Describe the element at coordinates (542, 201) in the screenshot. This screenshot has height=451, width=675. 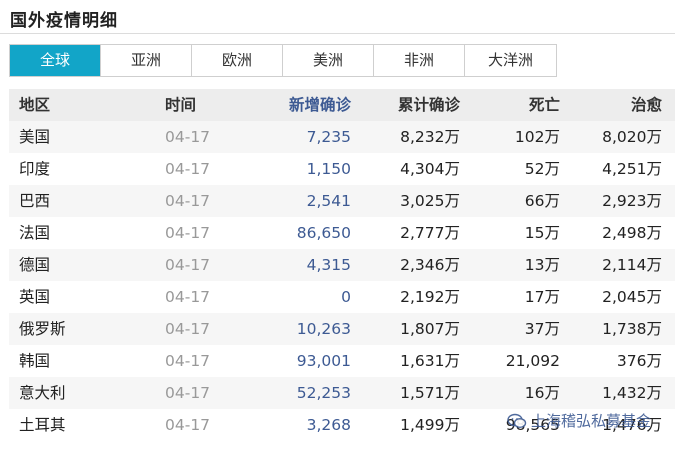
I see `cell-deaths: 66万` at that location.